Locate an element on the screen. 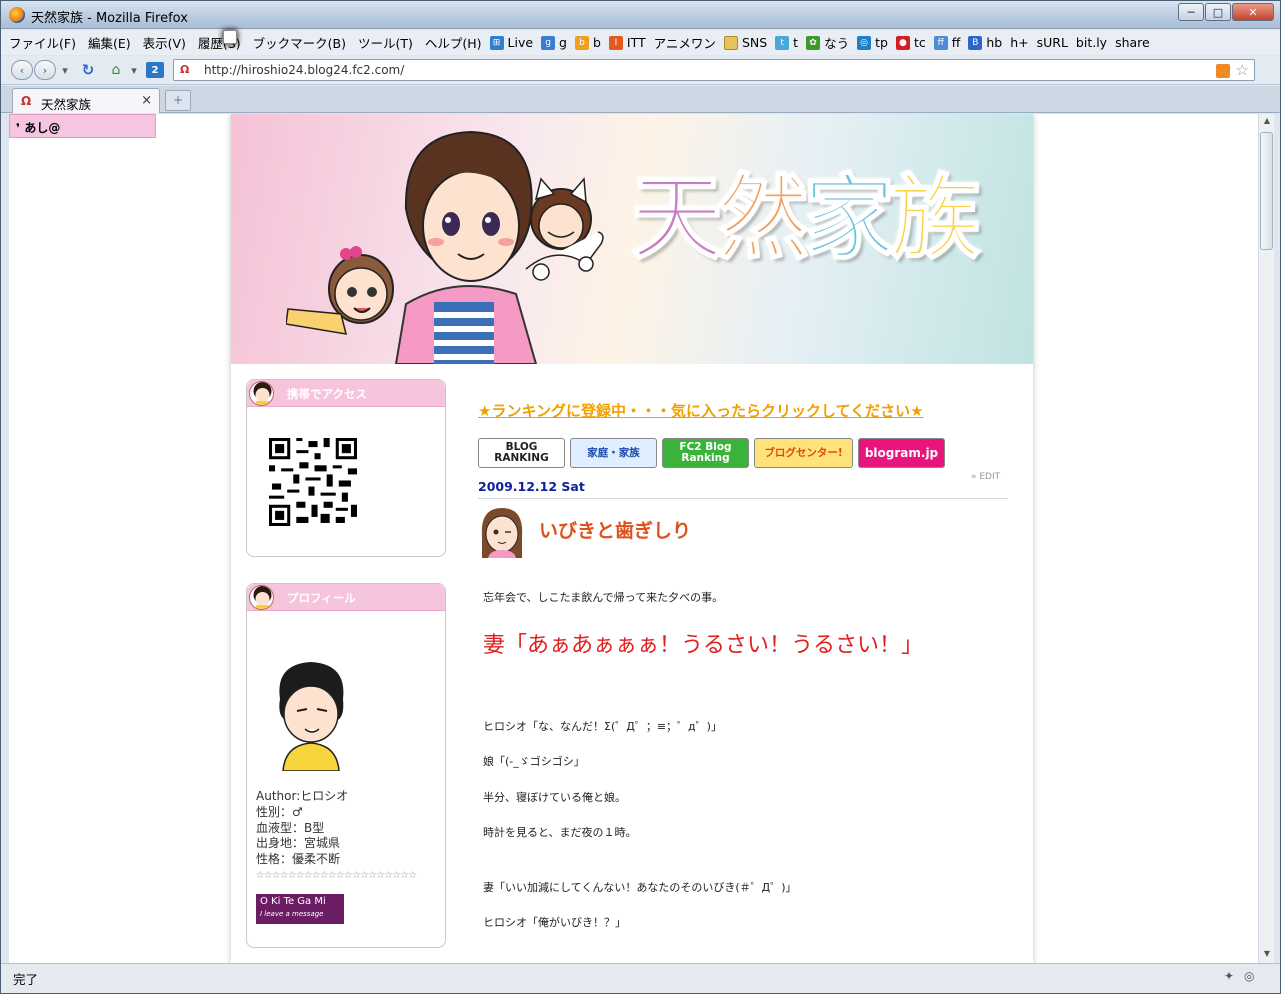 This screenshot has width=1281, height=994. bookmark-item: ff ff is located at coordinates (947, 42).